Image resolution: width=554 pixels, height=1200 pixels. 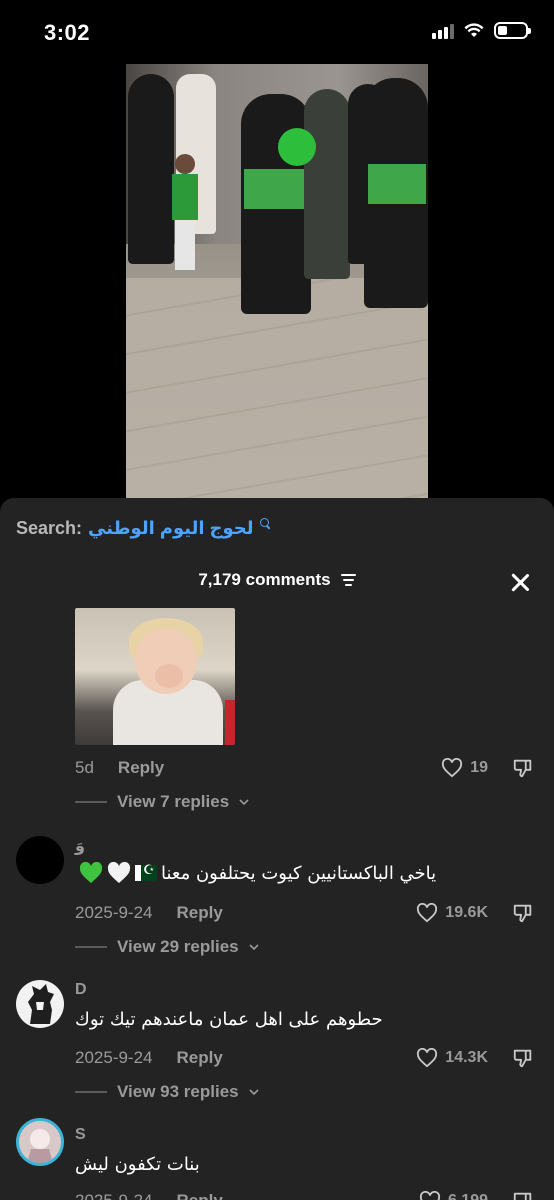 I want to click on green-heart-icon, so click(x=91, y=872).